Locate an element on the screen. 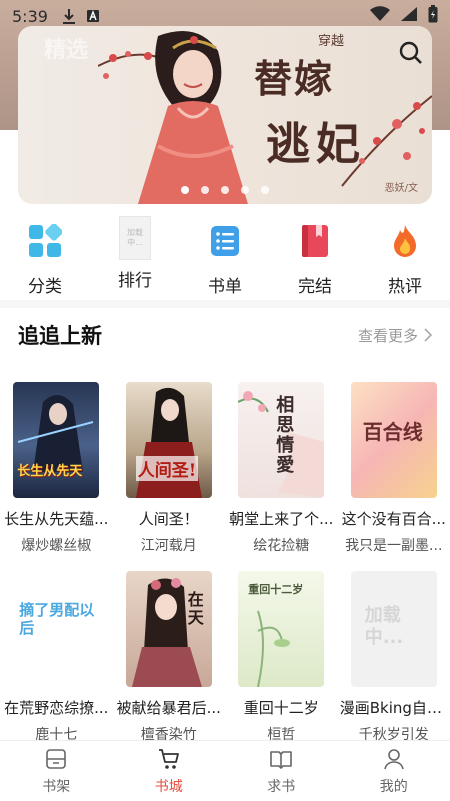  banner-title-line2: 逃妃 is located at coordinates (316, 144).